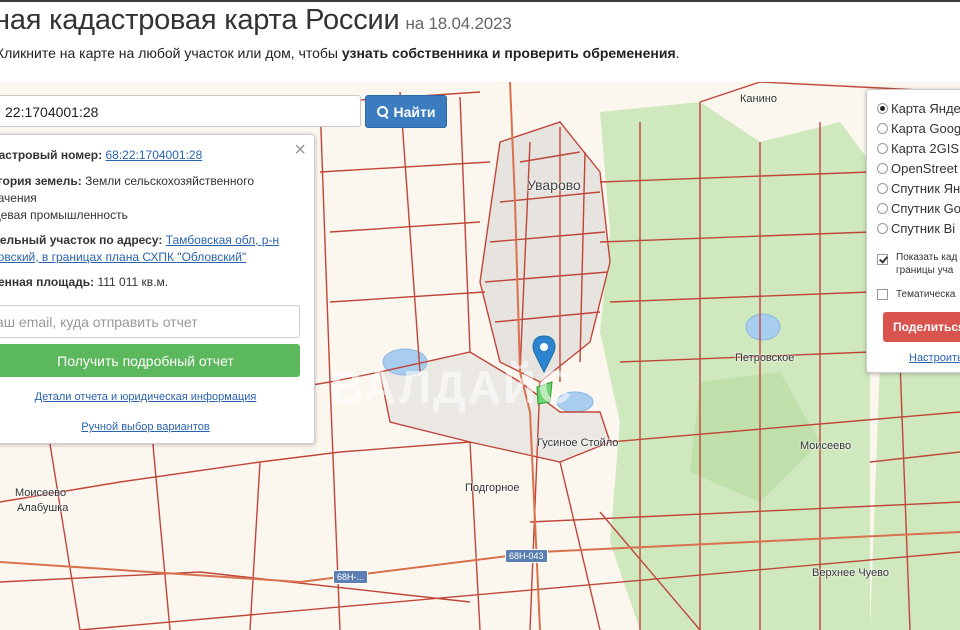  Describe the element at coordinates (934, 358) in the screenshot. I see `configure-link: Настроить` at that location.